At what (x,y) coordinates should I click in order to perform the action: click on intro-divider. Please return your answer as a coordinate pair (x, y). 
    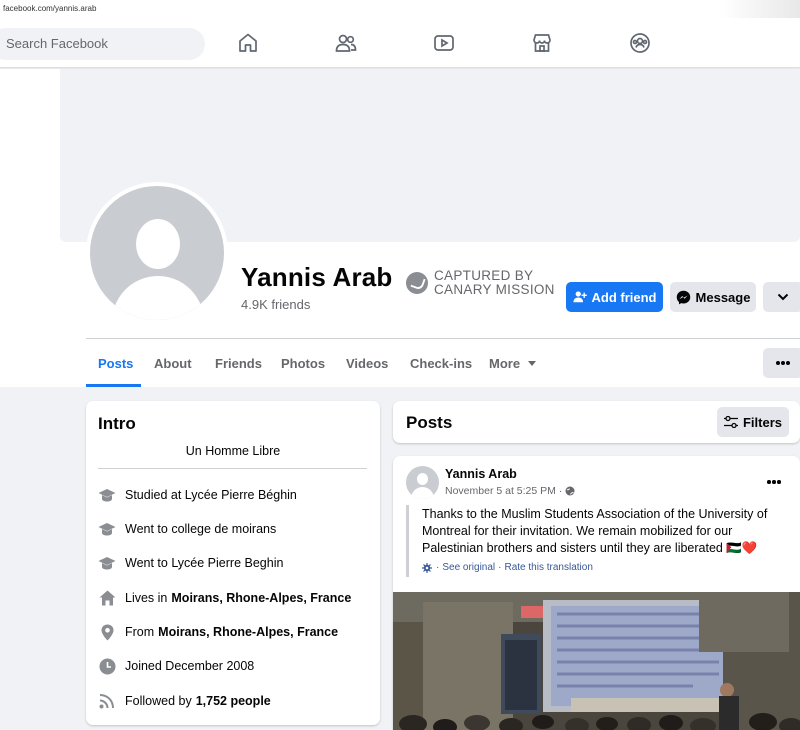
    Looking at the image, I should click on (232, 468).